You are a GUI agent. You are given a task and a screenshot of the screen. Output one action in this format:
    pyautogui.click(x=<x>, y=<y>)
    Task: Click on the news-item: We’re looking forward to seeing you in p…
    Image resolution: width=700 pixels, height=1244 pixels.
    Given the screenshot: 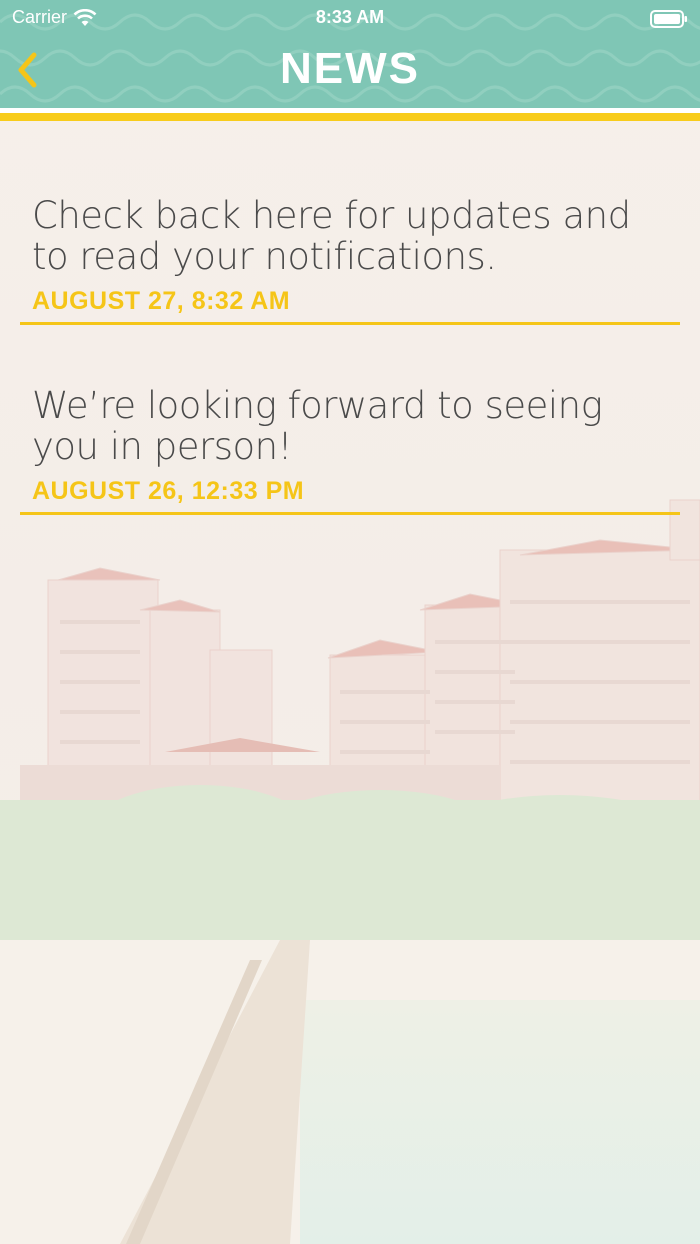 What is the action you would take?
    pyautogui.click(x=350, y=450)
    